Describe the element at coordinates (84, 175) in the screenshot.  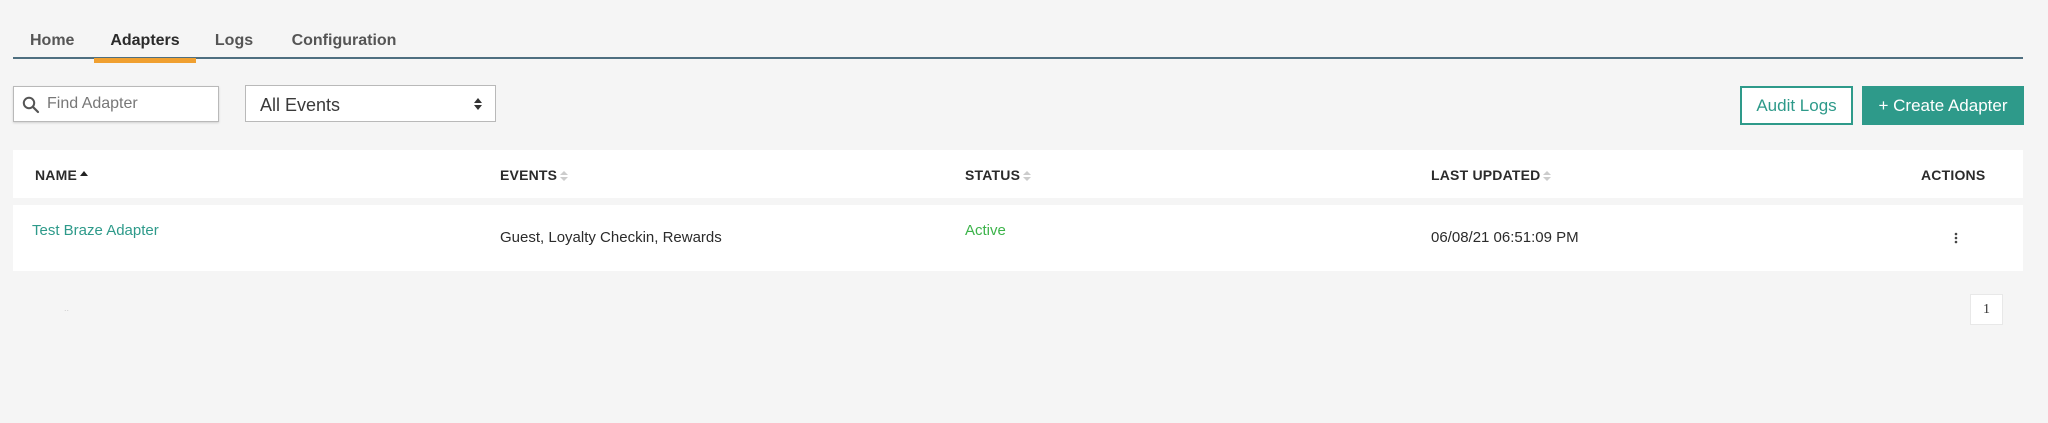
I see `sort-asc-icon` at that location.